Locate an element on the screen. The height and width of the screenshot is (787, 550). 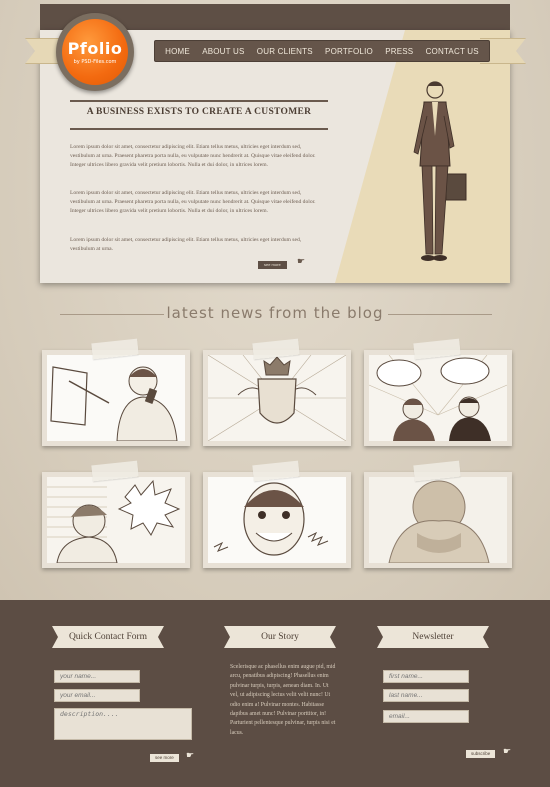
newsletter-title: Newsletter is located at coordinates (433, 637).